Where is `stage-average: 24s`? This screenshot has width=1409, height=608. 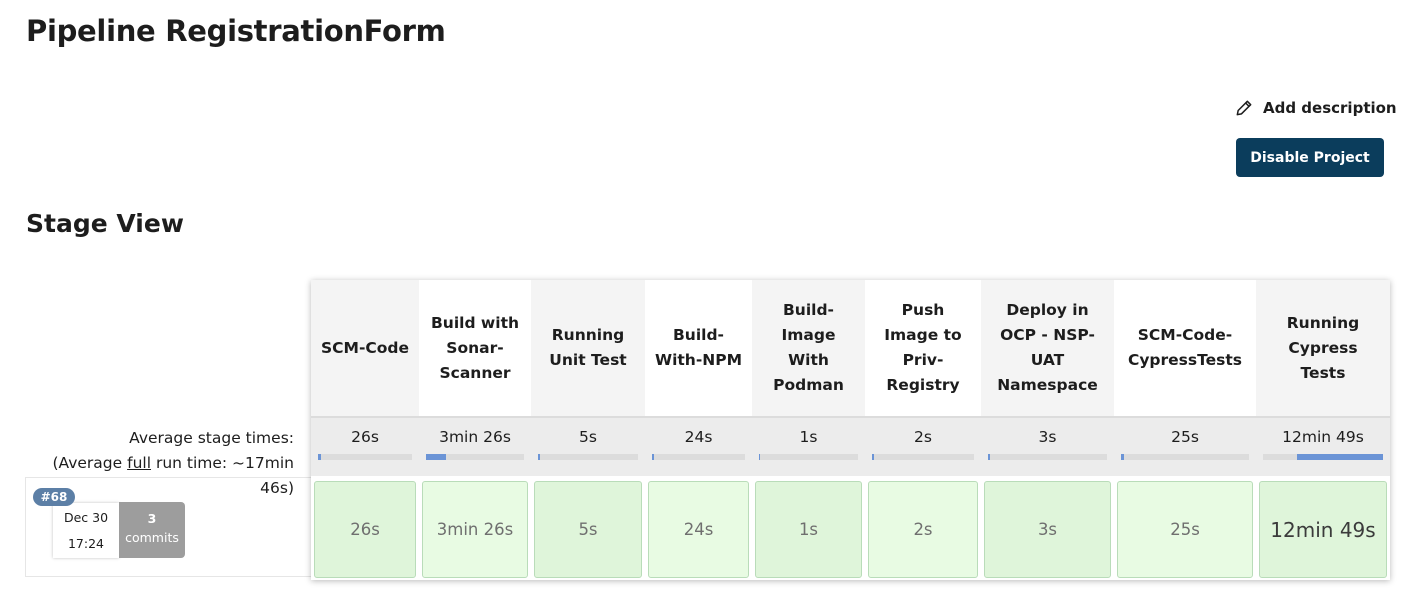 stage-average: 24s is located at coordinates (698, 446).